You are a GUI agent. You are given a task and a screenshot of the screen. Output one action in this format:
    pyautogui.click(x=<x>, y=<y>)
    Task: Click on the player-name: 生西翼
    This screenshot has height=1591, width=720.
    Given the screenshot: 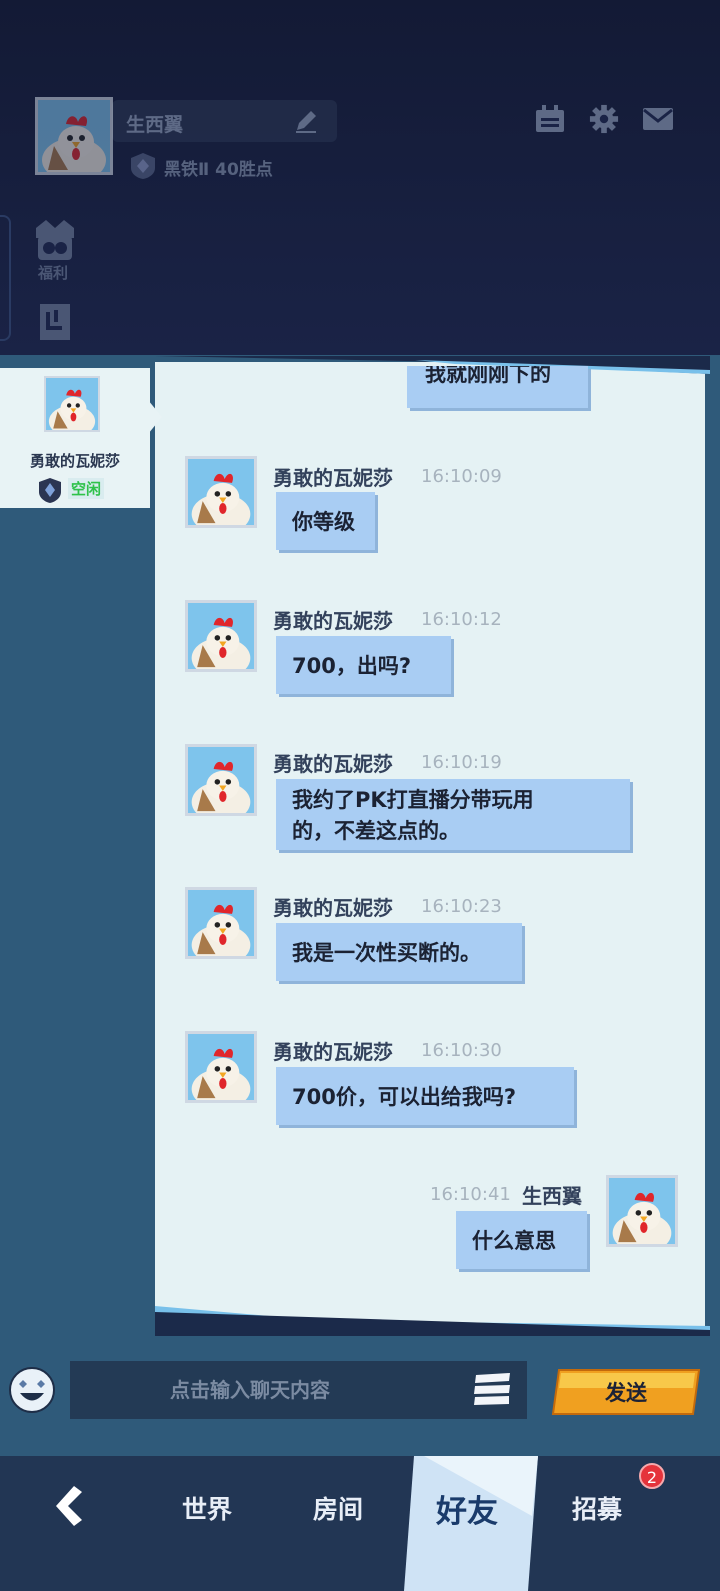 What is the action you would take?
    pyautogui.click(x=155, y=125)
    